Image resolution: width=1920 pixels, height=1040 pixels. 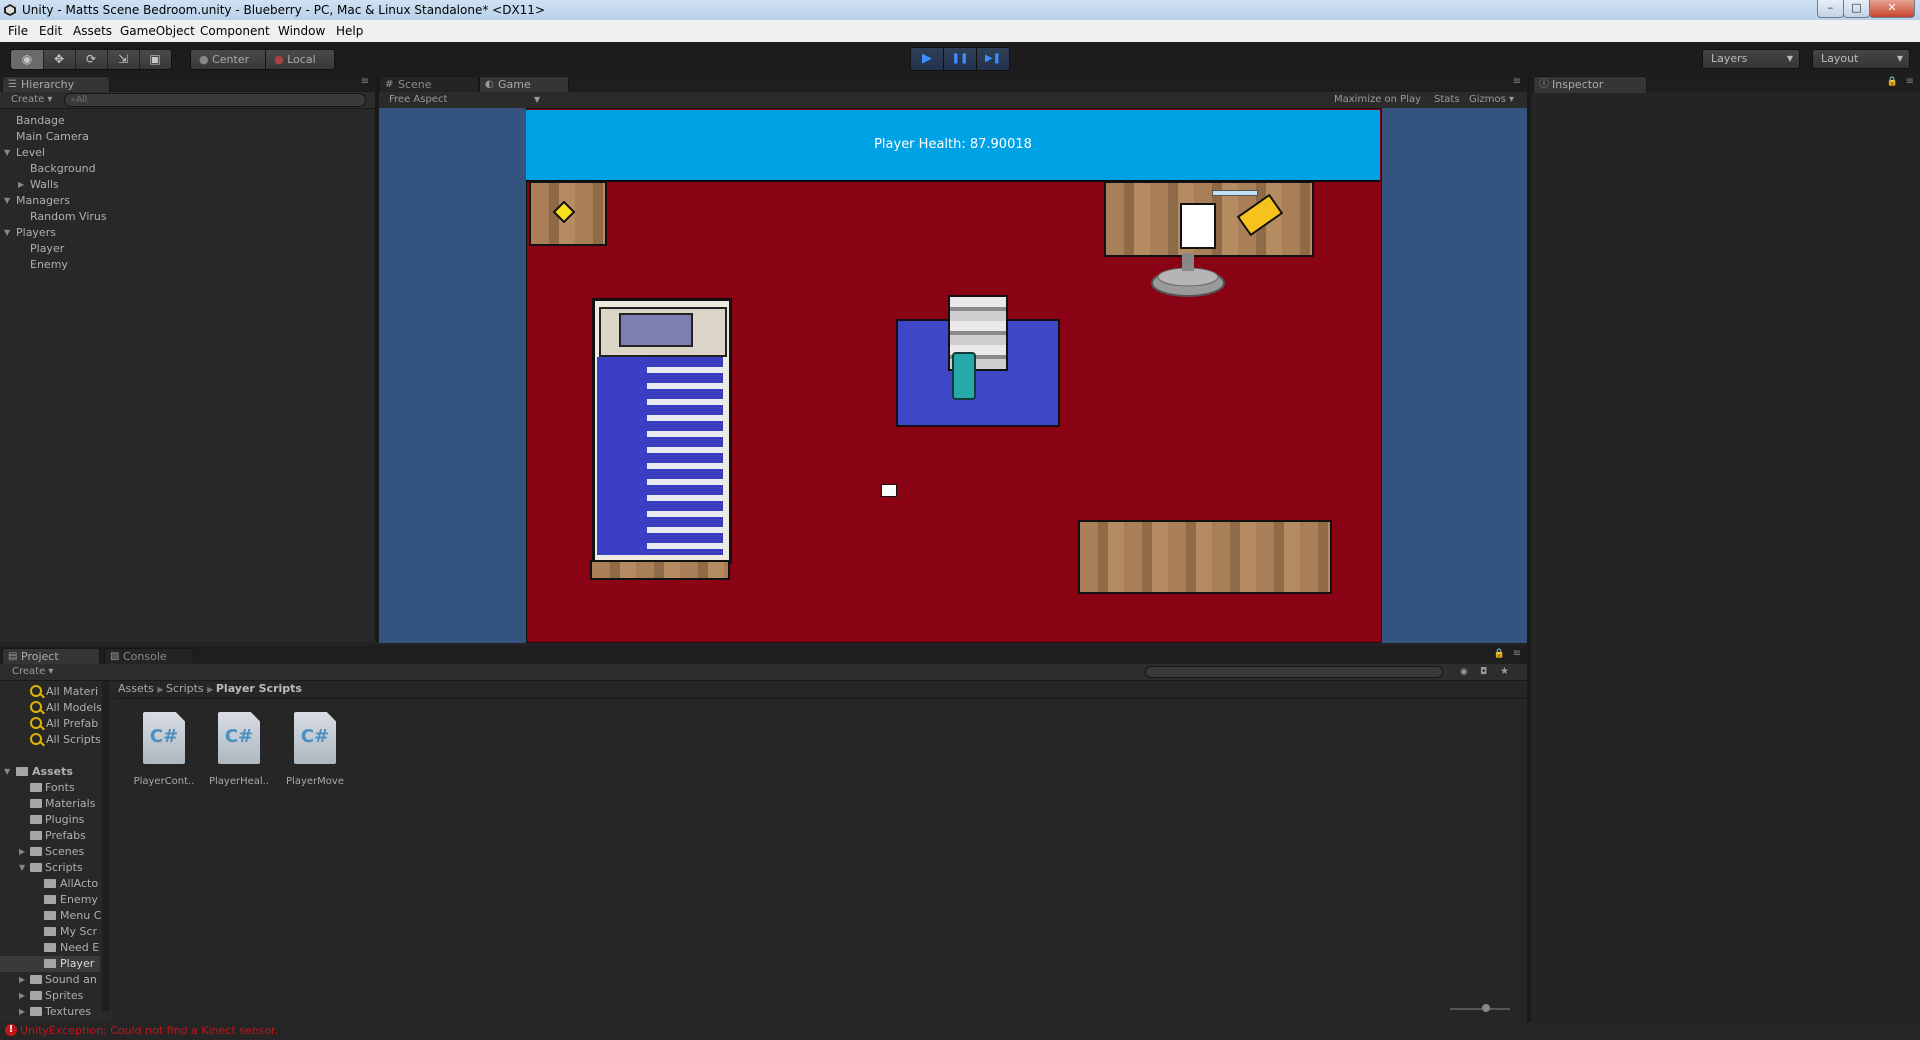 What do you see at coordinates (70, 803) in the screenshot?
I see `folder-materials: Materials` at bounding box center [70, 803].